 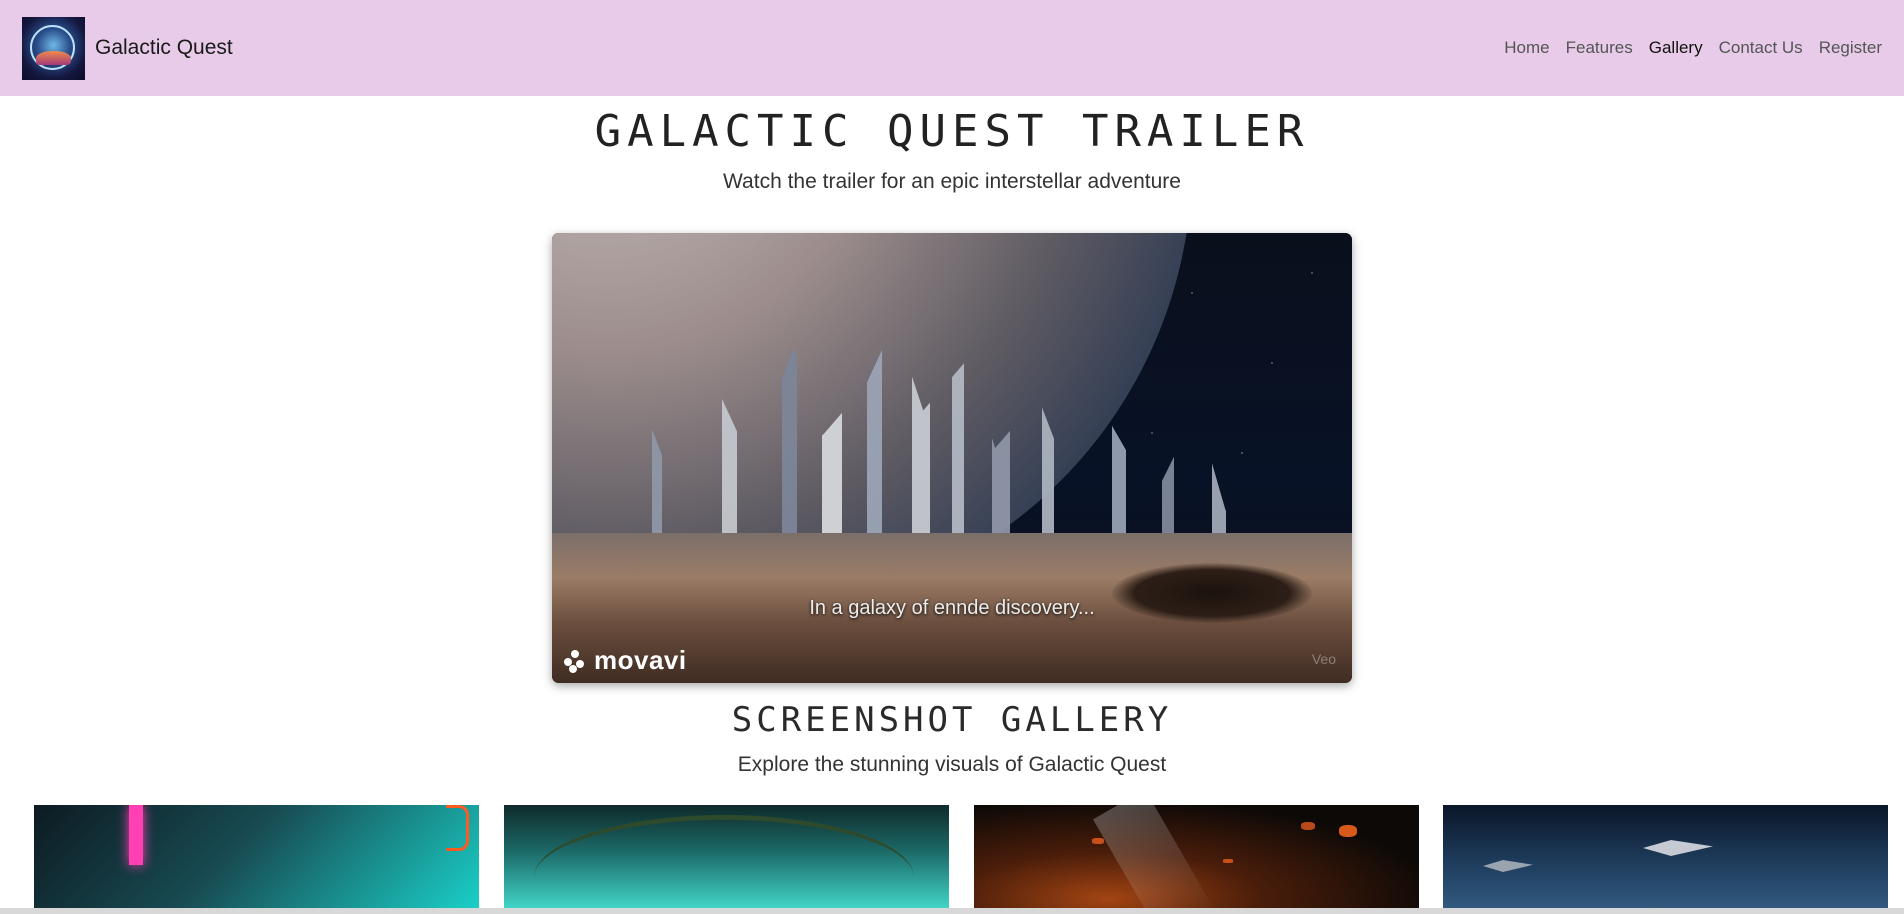 What do you see at coordinates (952, 720) in the screenshot?
I see `gallery-title: SCREENSHOT GALLERY` at bounding box center [952, 720].